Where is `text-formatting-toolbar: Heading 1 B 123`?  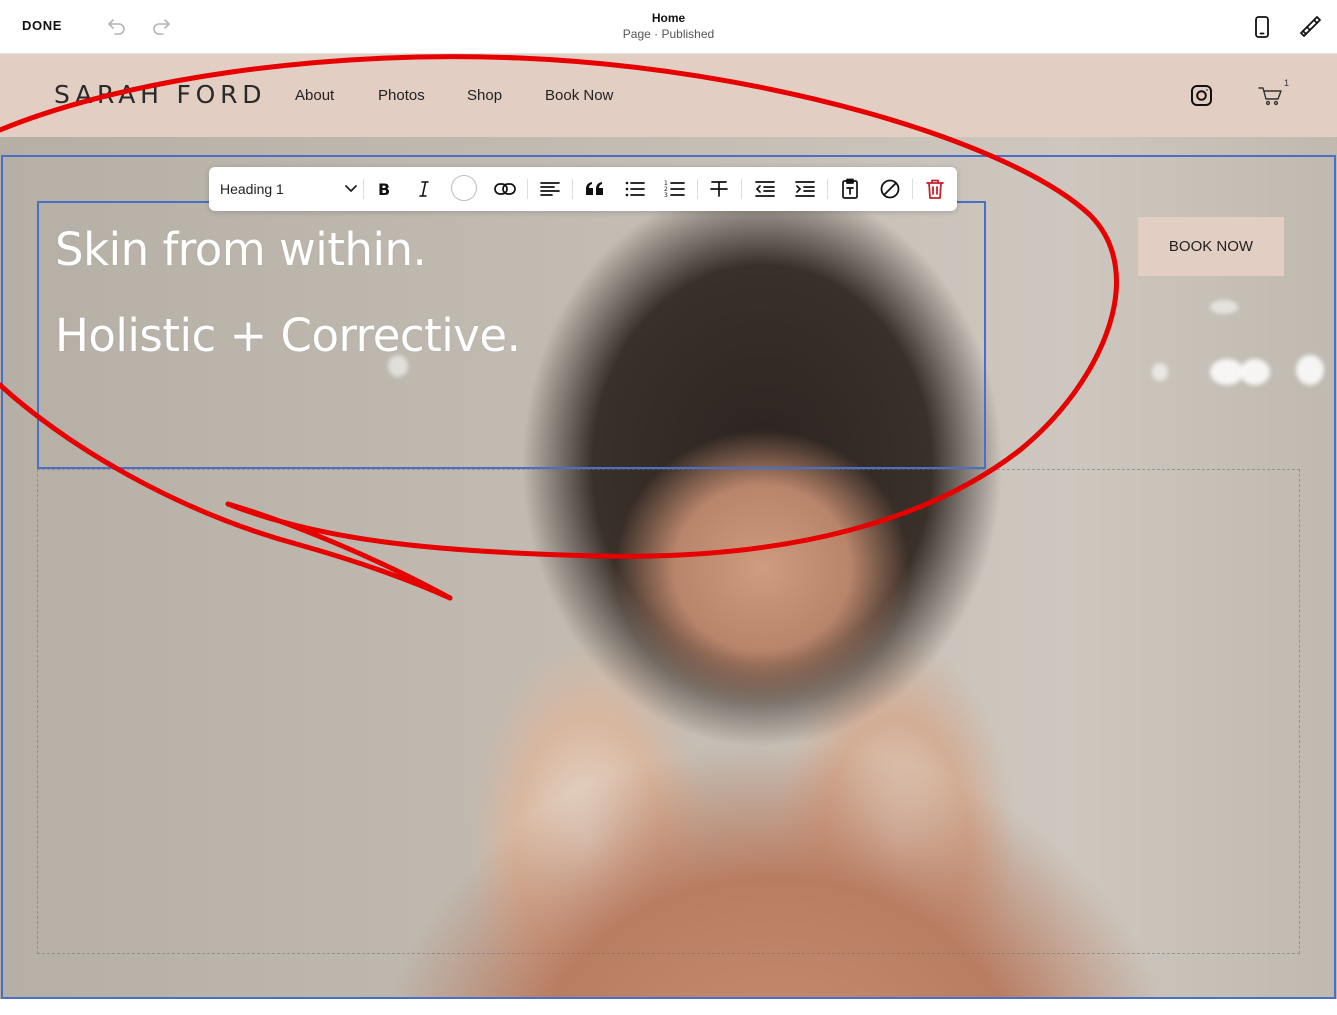
text-formatting-toolbar: Heading 1 B 123 is located at coordinates (583, 189).